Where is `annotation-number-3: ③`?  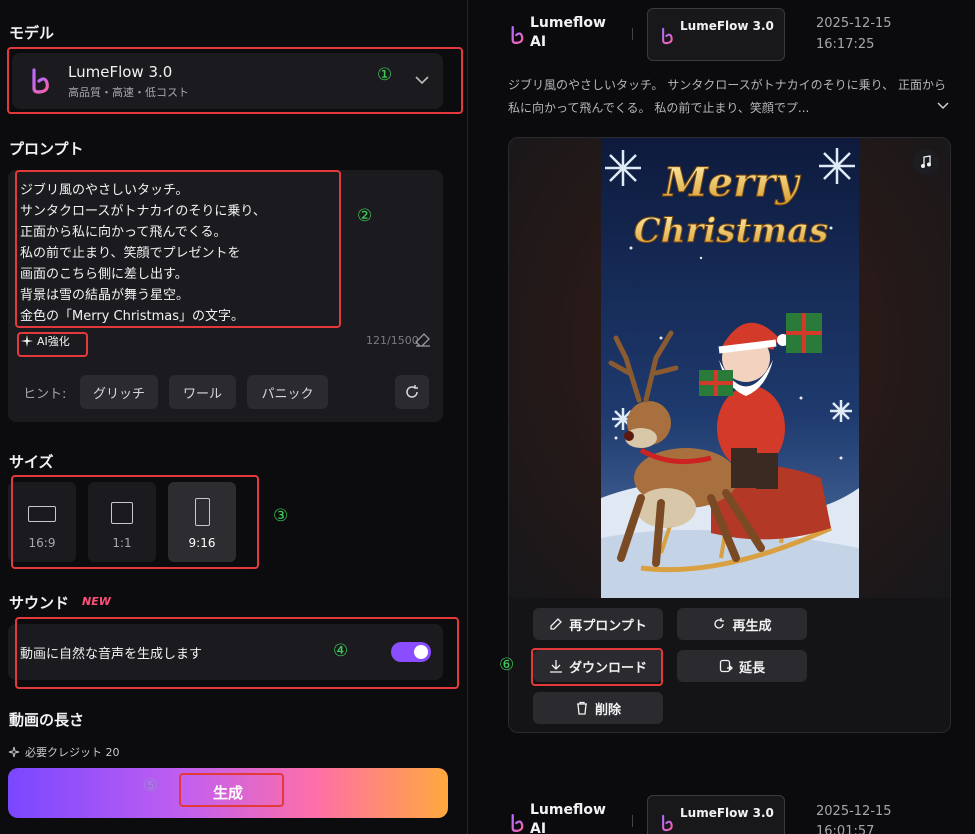 annotation-number-3: ③ is located at coordinates (281, 516).